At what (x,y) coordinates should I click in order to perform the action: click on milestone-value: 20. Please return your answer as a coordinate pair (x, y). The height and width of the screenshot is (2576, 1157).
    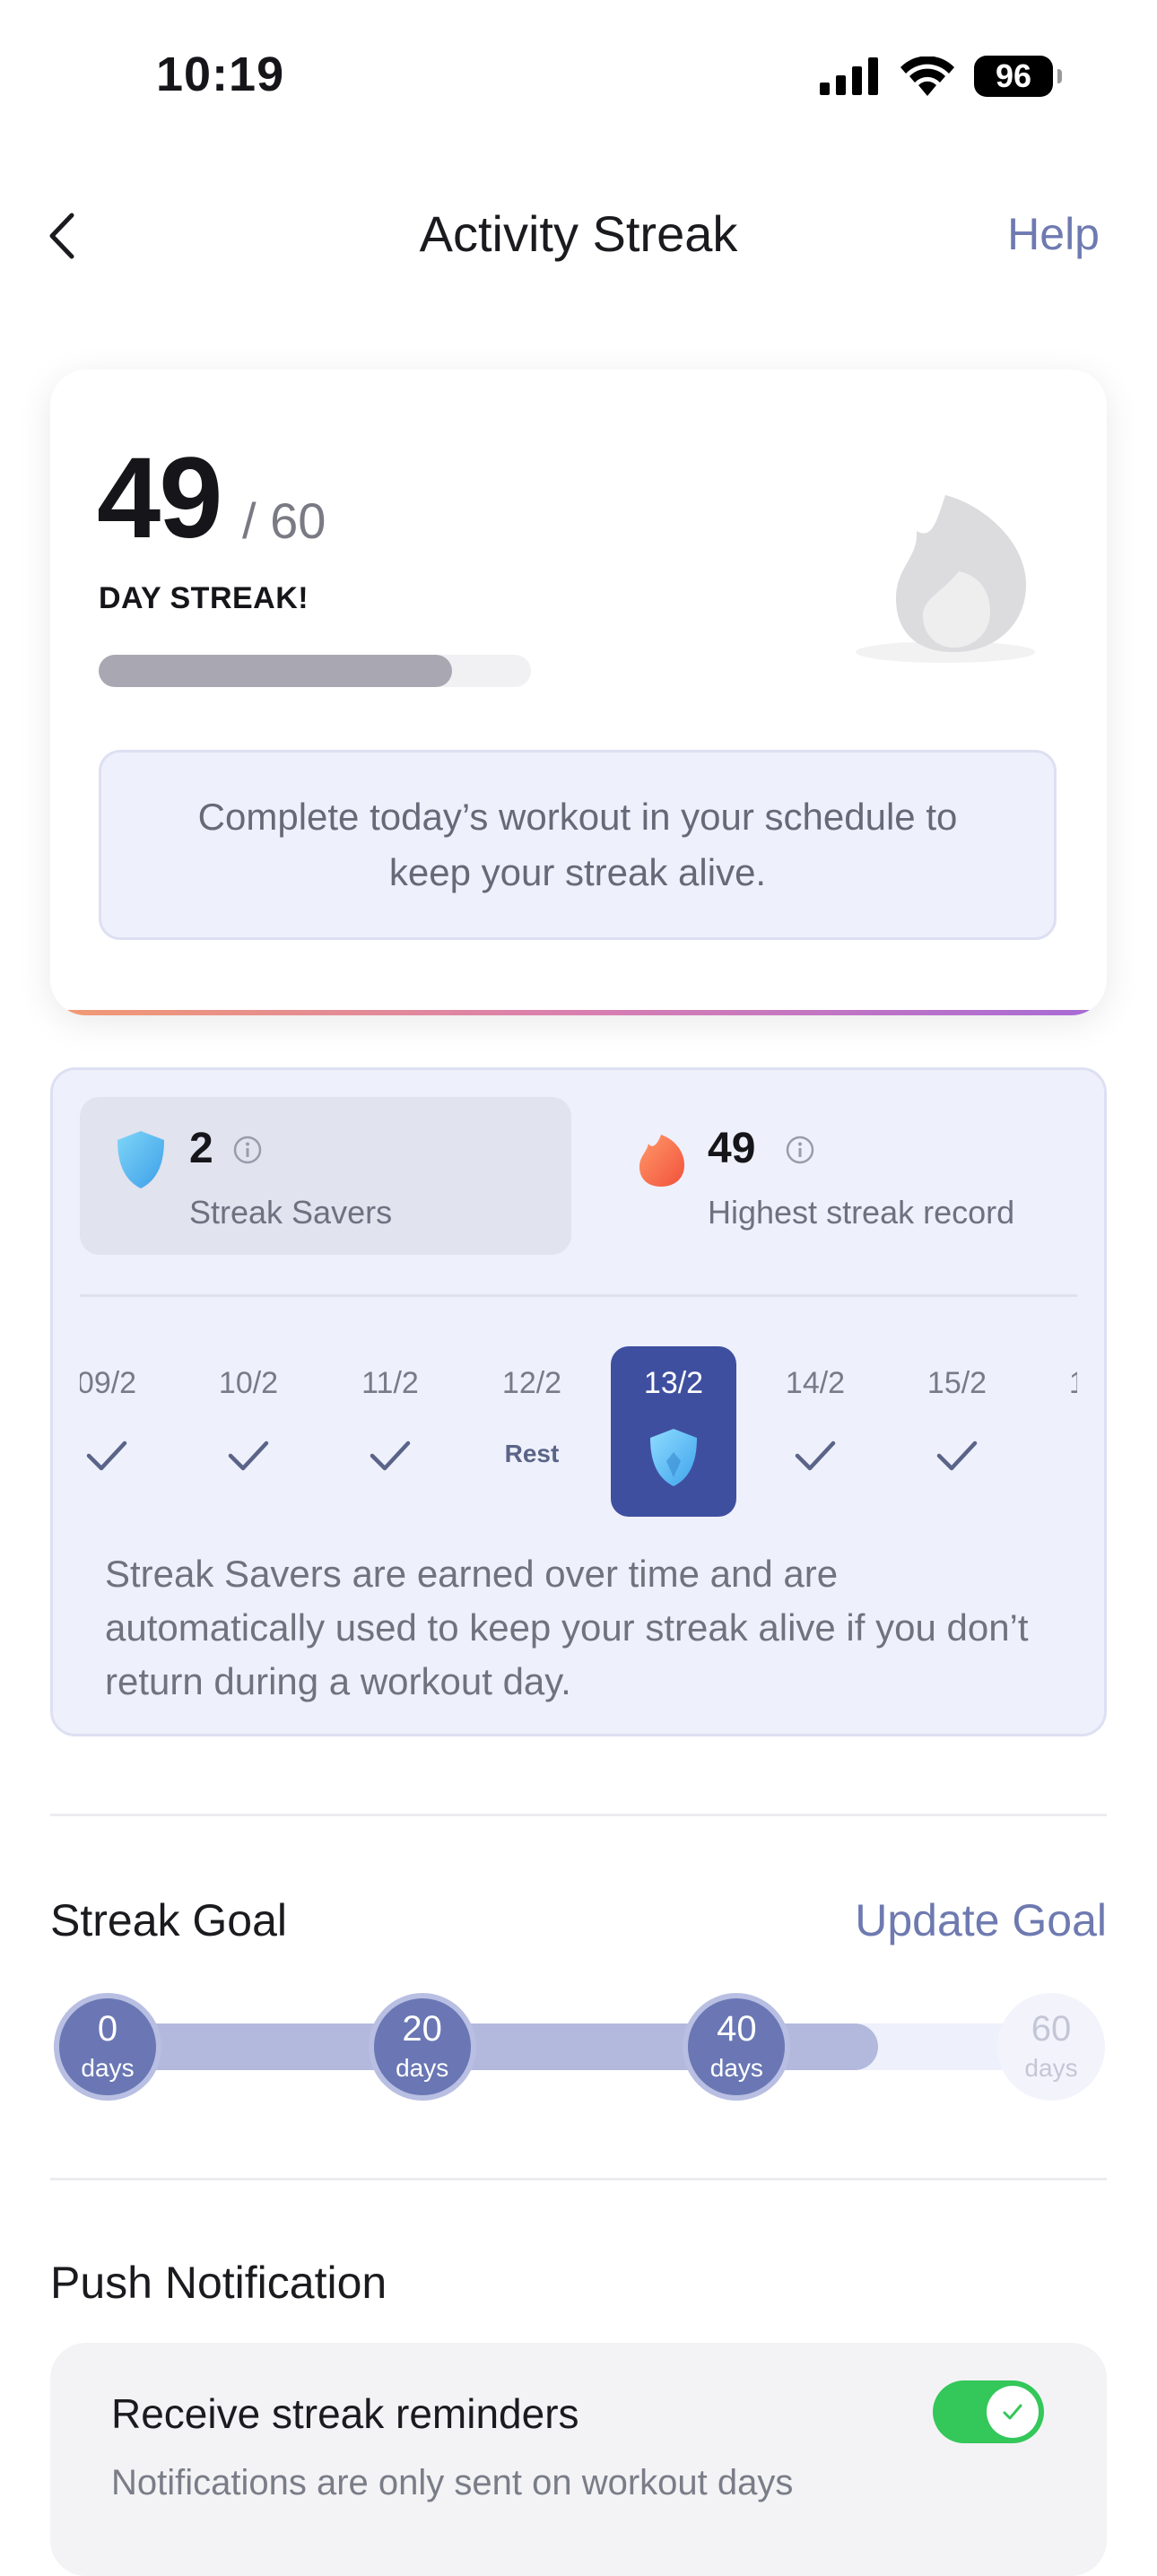
    Looking at the image, I should click on (422, 2029).